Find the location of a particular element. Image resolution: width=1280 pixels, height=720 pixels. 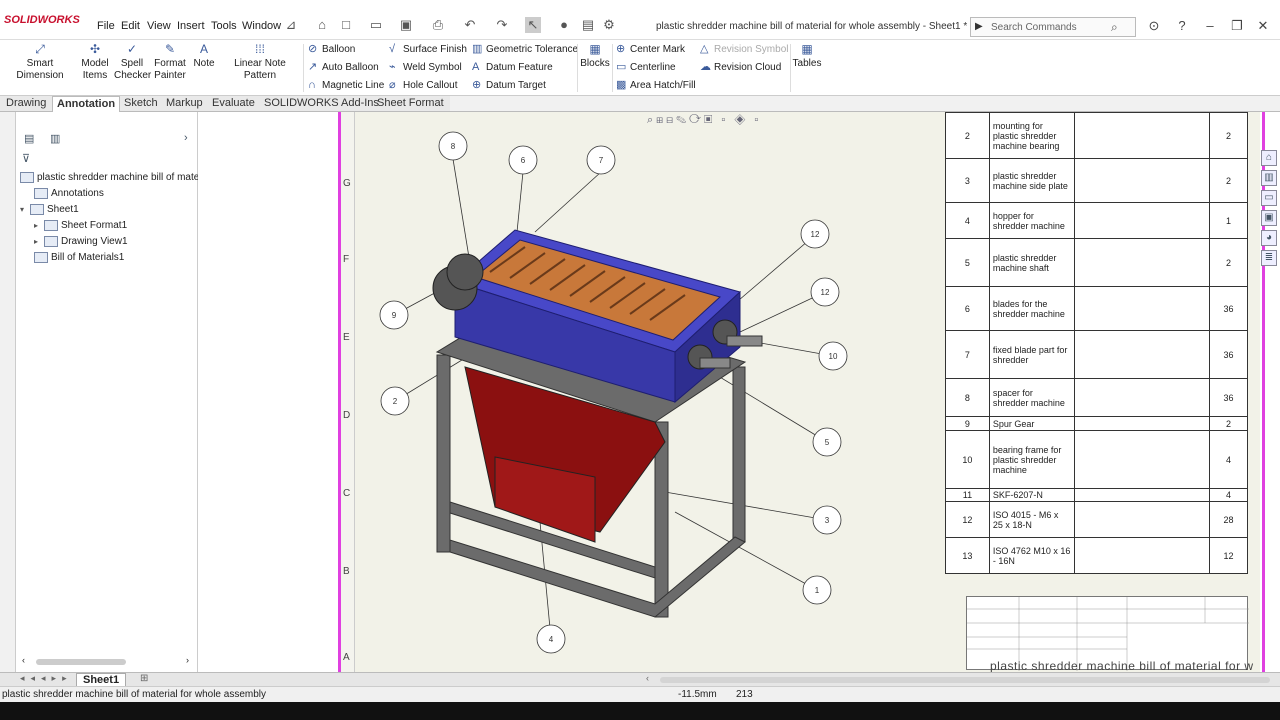

add-sheet-icon: ⊞ is located at coordinates (144, 678).